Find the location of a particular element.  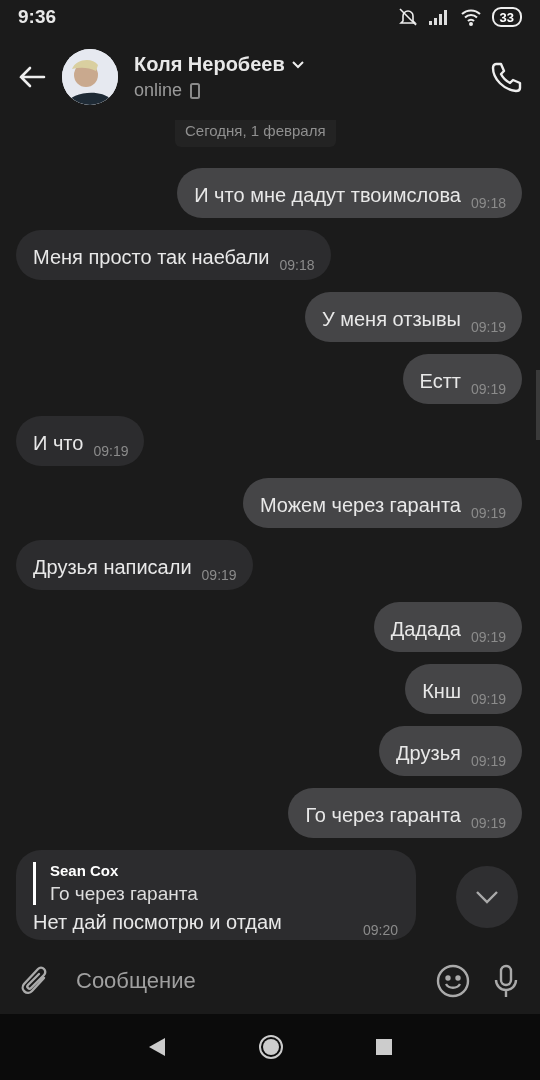

message-bubble: Дадада 09:19 is located at coordinates (447, 627).